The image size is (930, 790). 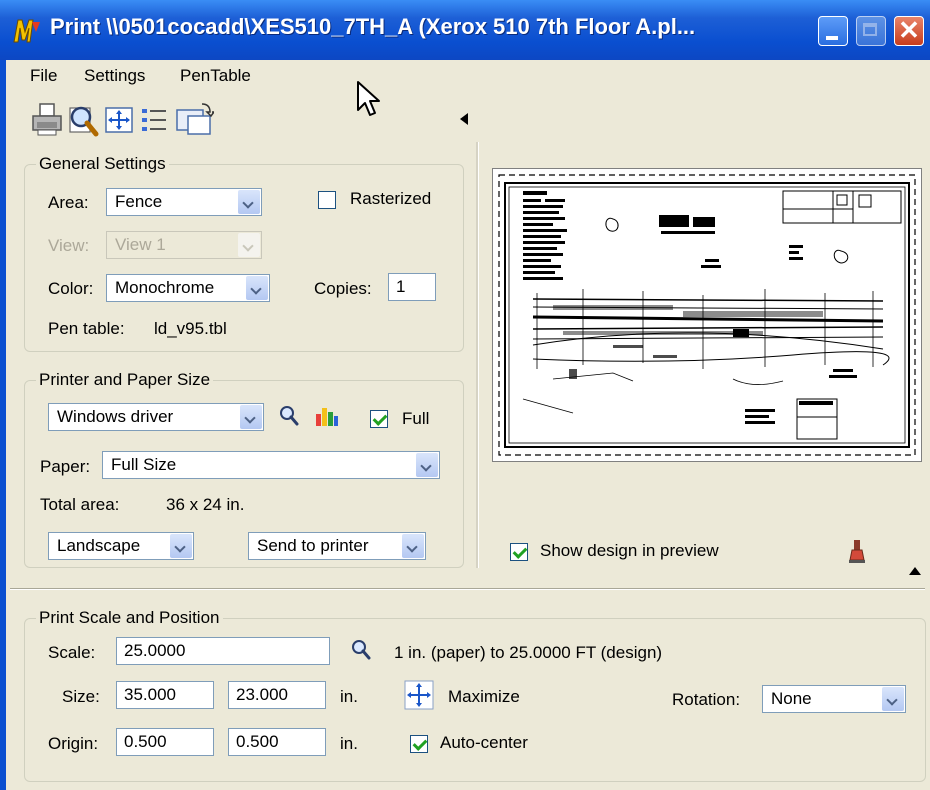 I want to click on size-units: in., so click(x=349, y=696).